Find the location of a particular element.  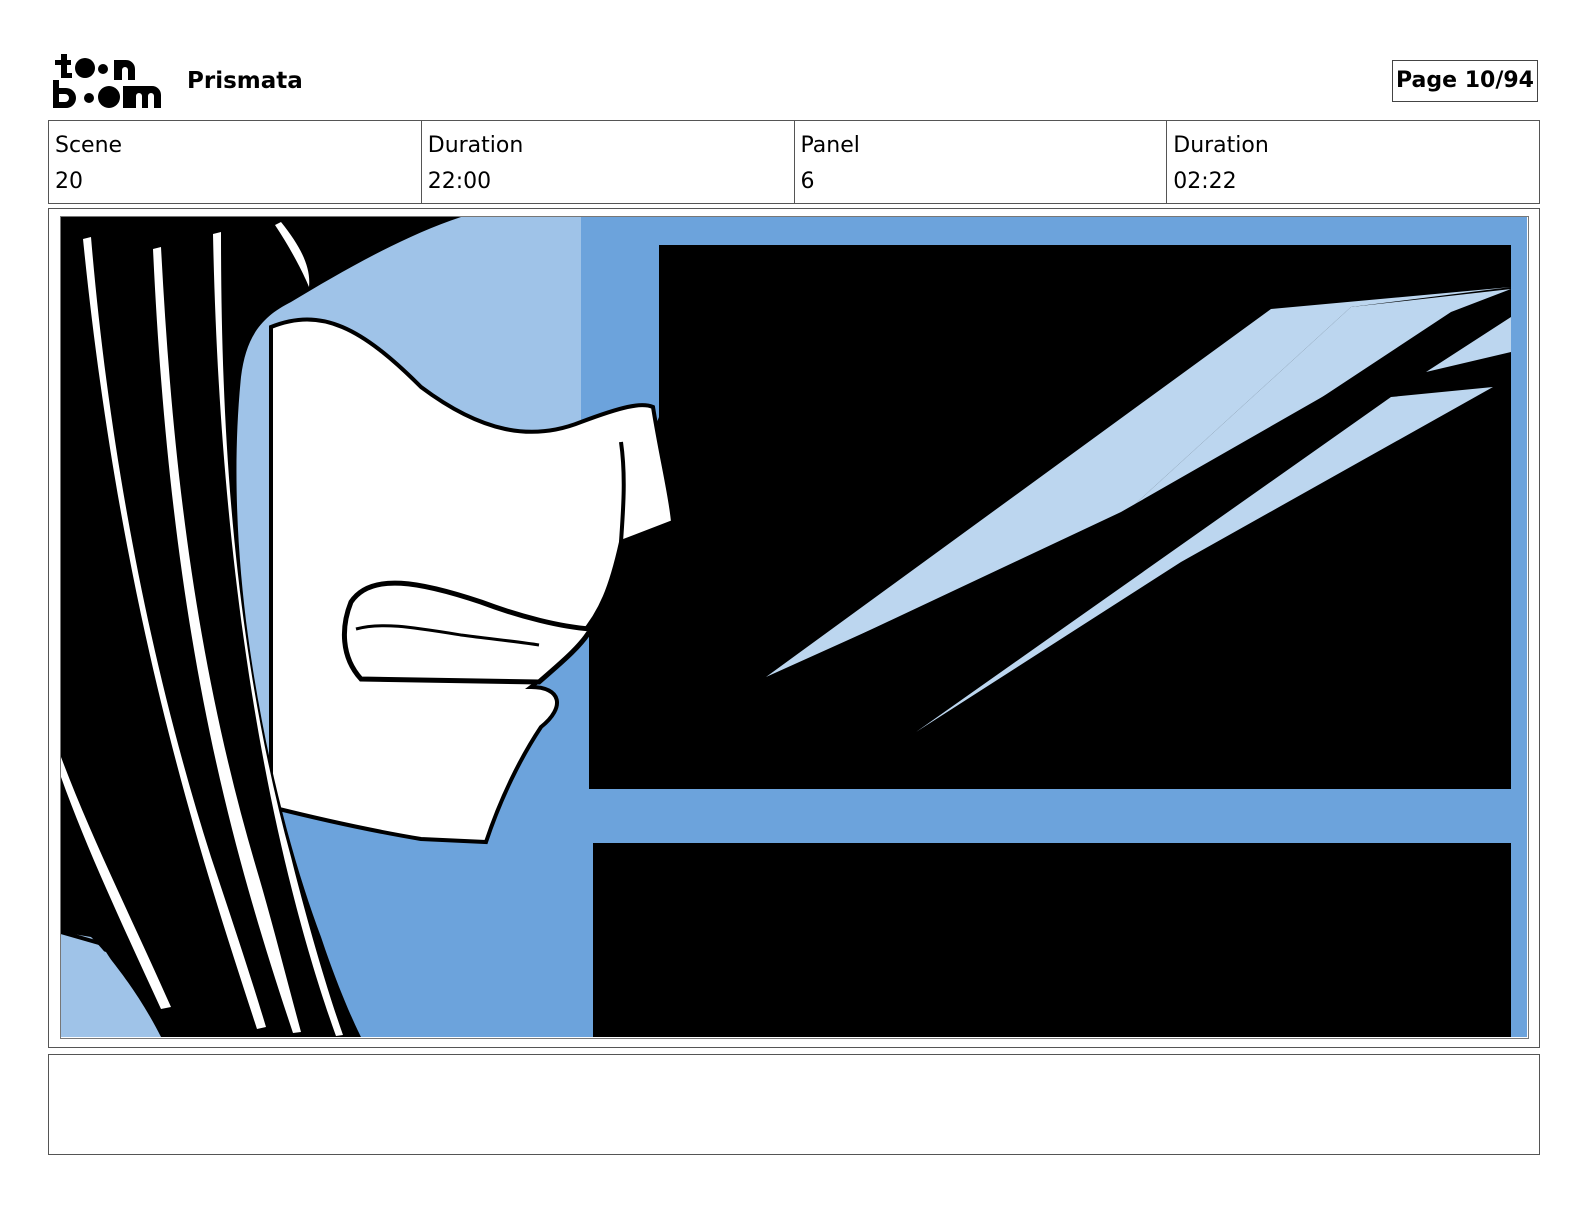

project-title: Prismata is located at coordinates (245, 81).